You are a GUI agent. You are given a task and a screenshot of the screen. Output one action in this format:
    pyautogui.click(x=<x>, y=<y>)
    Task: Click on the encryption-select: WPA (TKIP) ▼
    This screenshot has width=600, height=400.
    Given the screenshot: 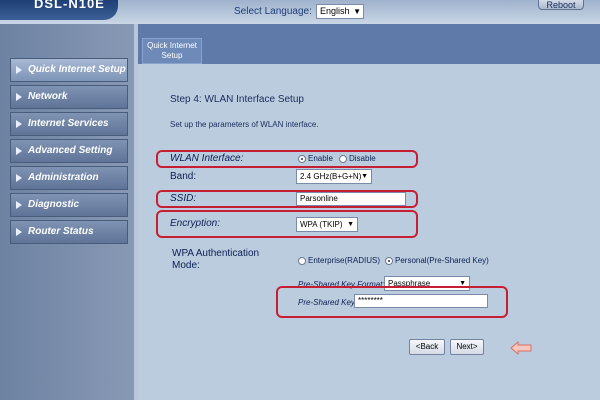 What is the action you would take?
    pyautogui.click(x=327, y=224)
    